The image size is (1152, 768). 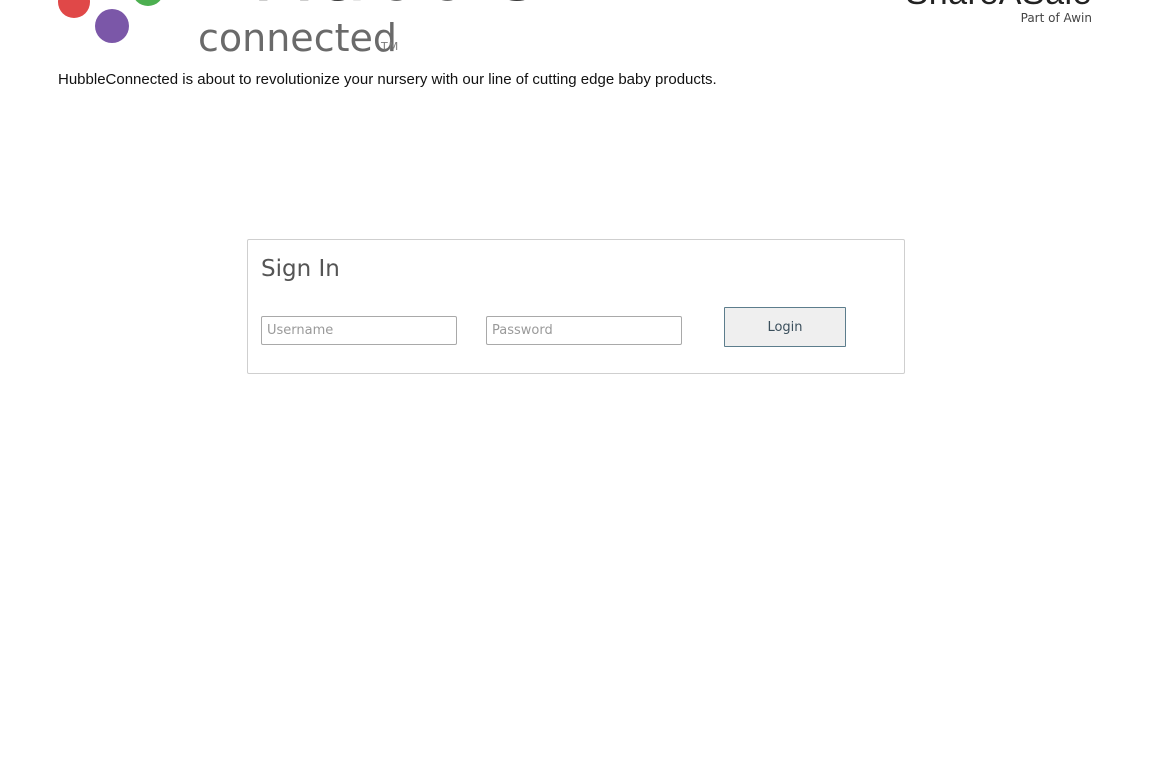 What do you see at coordinates (300, 269) in the screenshot?
I see `sign-in-title: Sign In` at bounding box center [300, 269].